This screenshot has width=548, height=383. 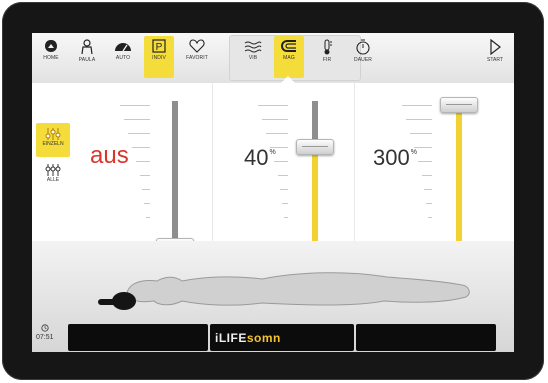 What do you see at coordinates (289, 57) in the screenshot?
I see `mag-button: MAG` at bounding box center [289, 57].